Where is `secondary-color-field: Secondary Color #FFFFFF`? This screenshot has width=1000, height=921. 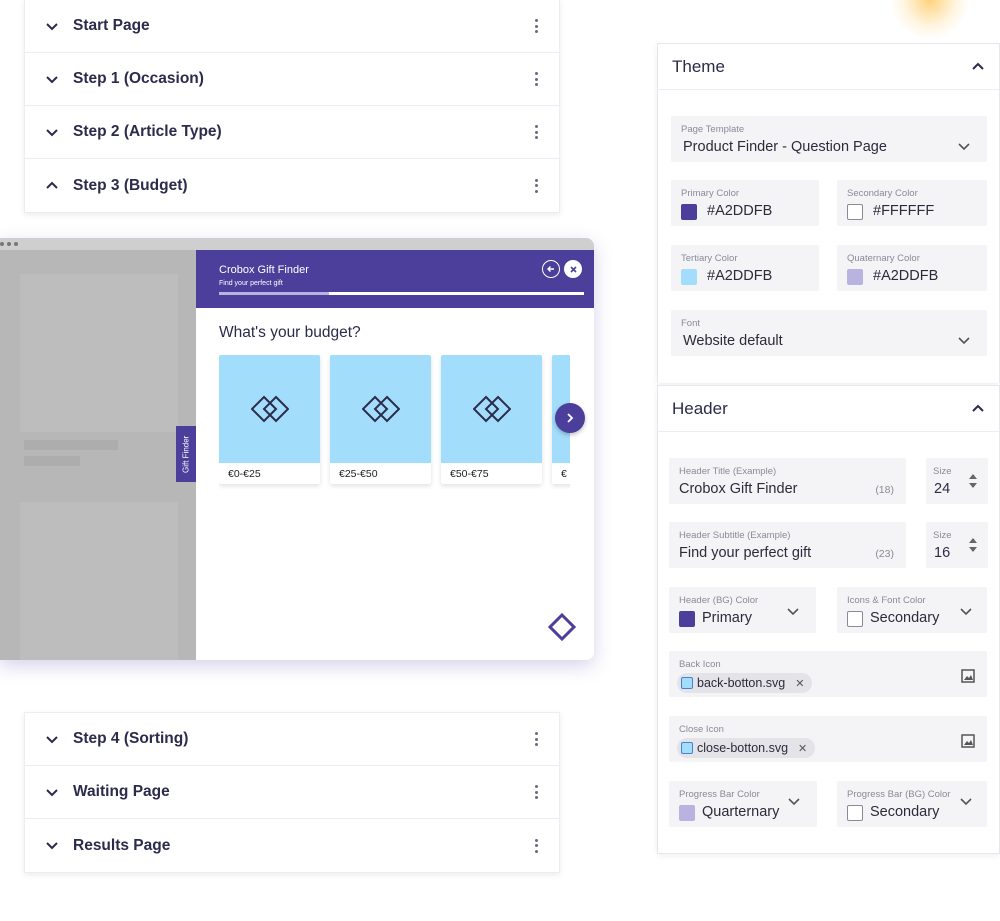 secondary-color-field: Secondary Color #FFFFFF is located at coordinates (912, 203).